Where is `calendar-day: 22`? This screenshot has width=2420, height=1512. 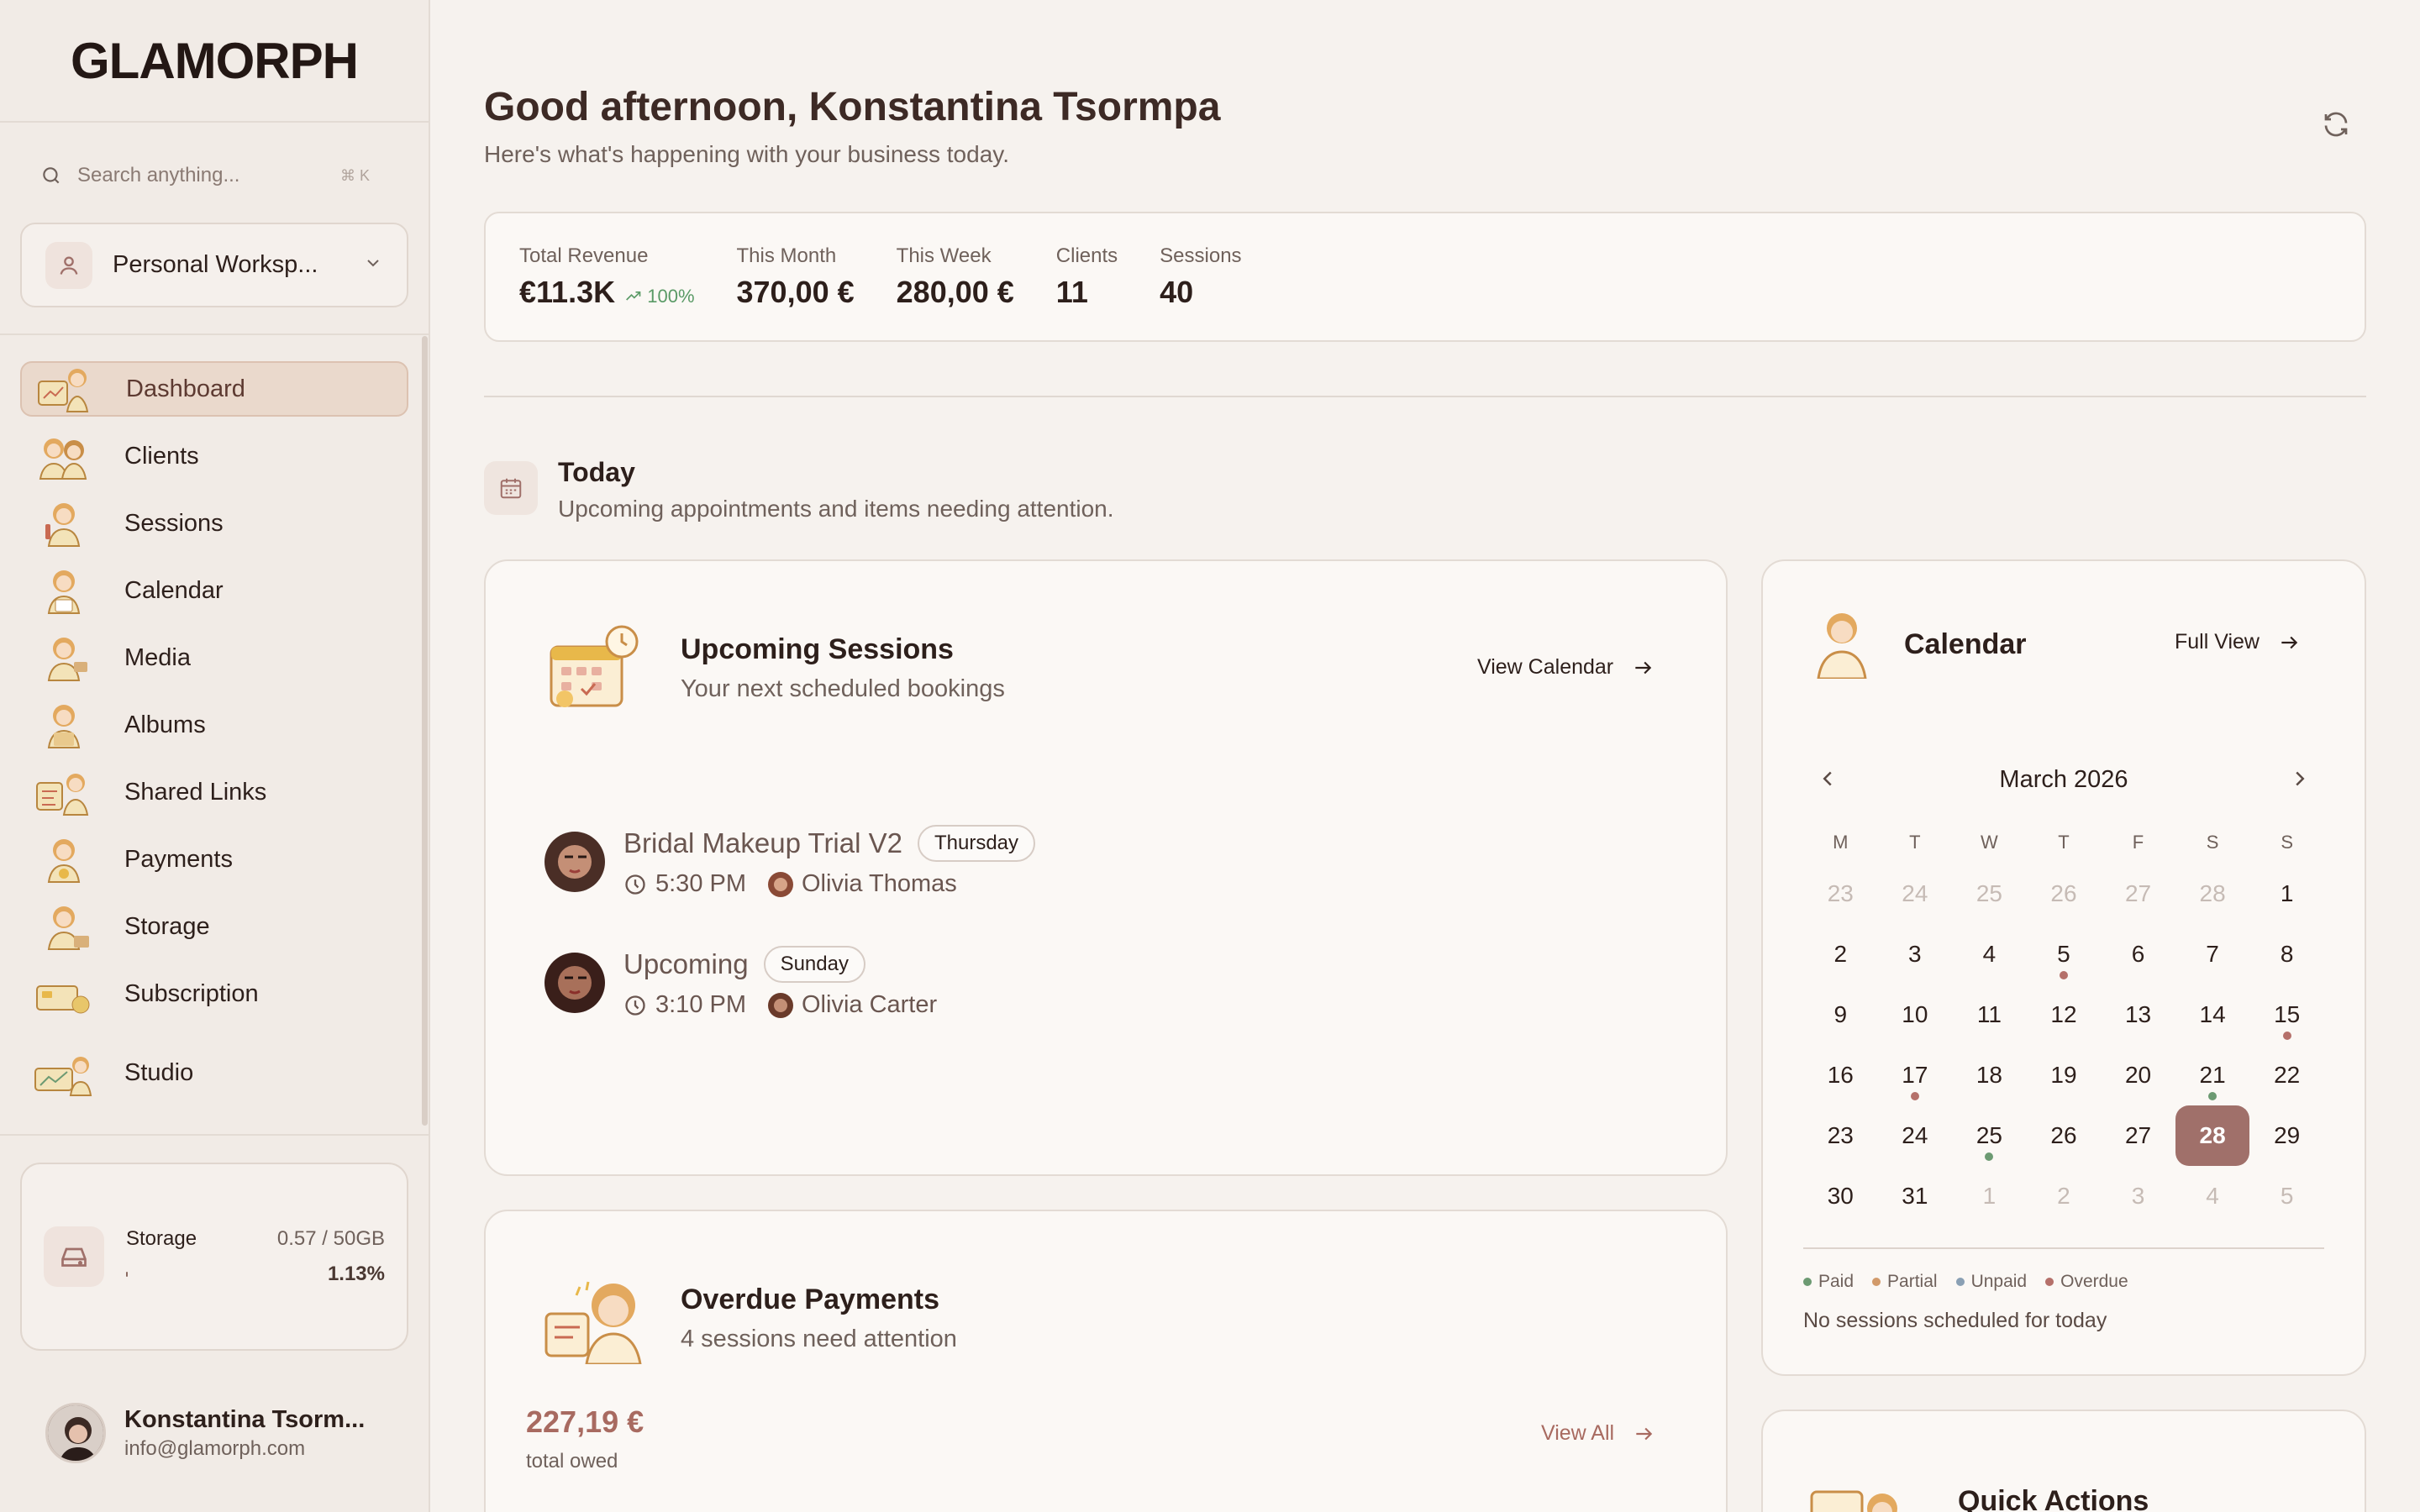 calendar-day: 22 is located at coordinates (2286, 1075).